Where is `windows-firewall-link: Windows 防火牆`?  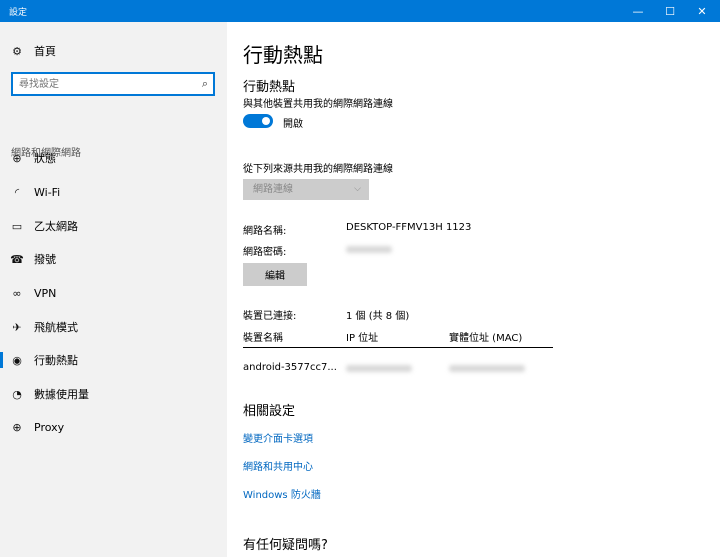 windows-firewall-link: Windows 防火牆 is located at coordinates (282, 493).